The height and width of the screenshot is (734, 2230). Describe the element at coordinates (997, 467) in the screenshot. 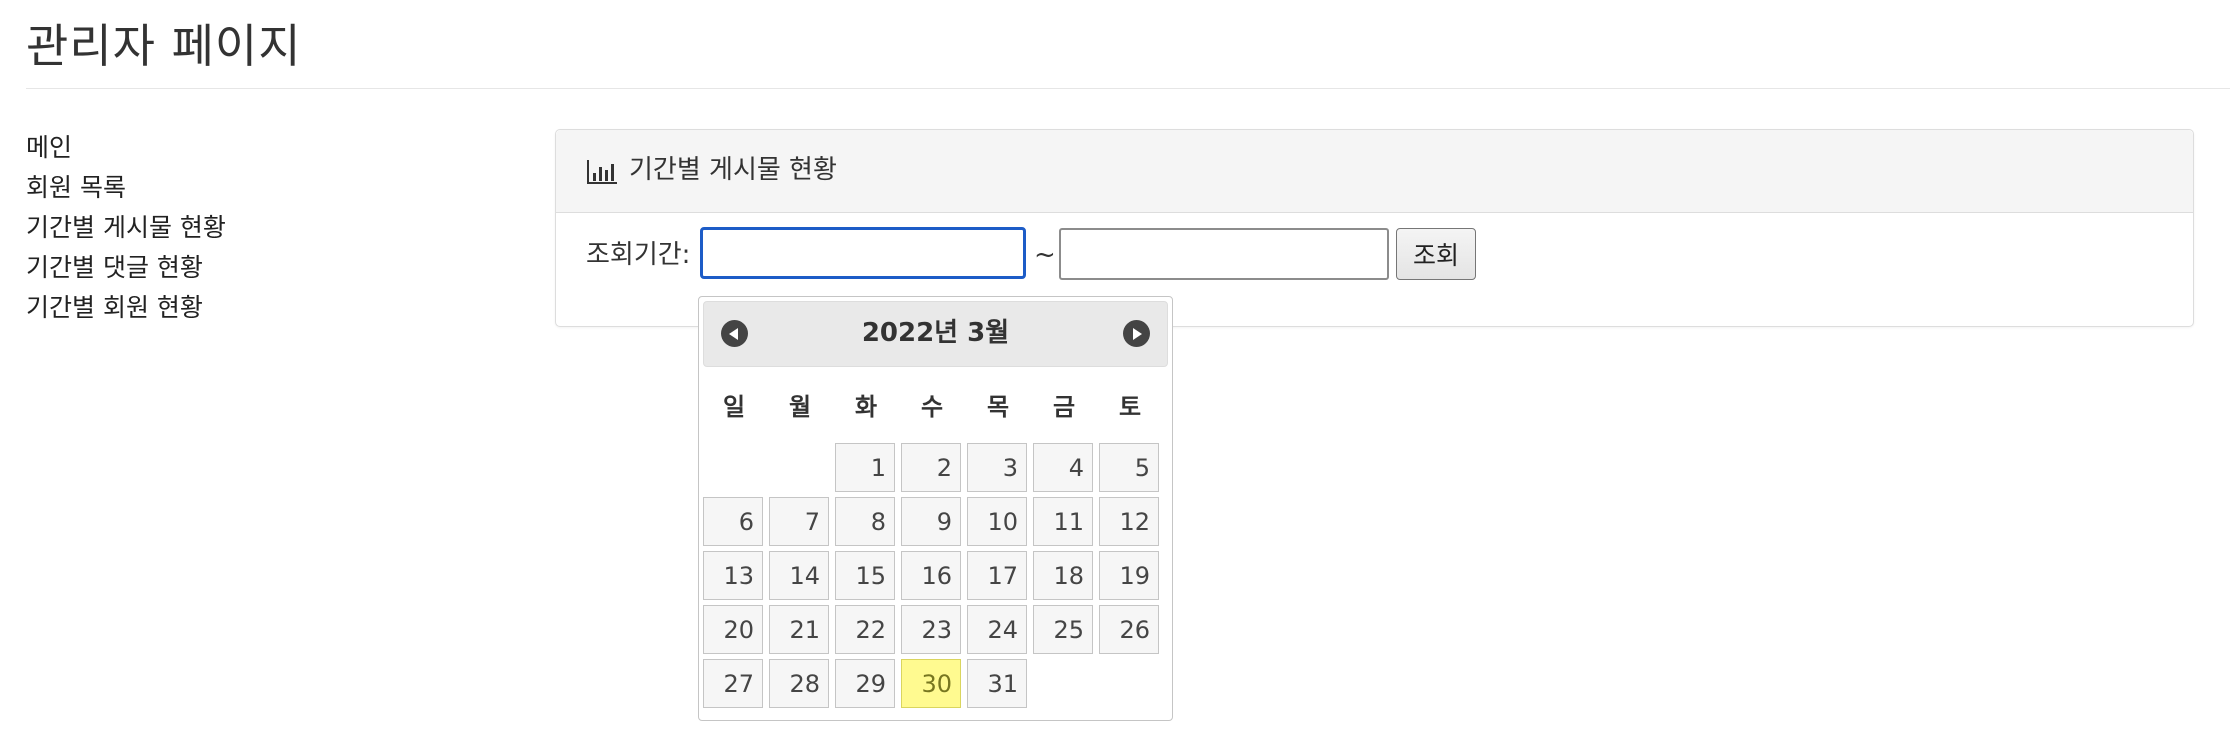

I see `calendar-day: 3` at that location.